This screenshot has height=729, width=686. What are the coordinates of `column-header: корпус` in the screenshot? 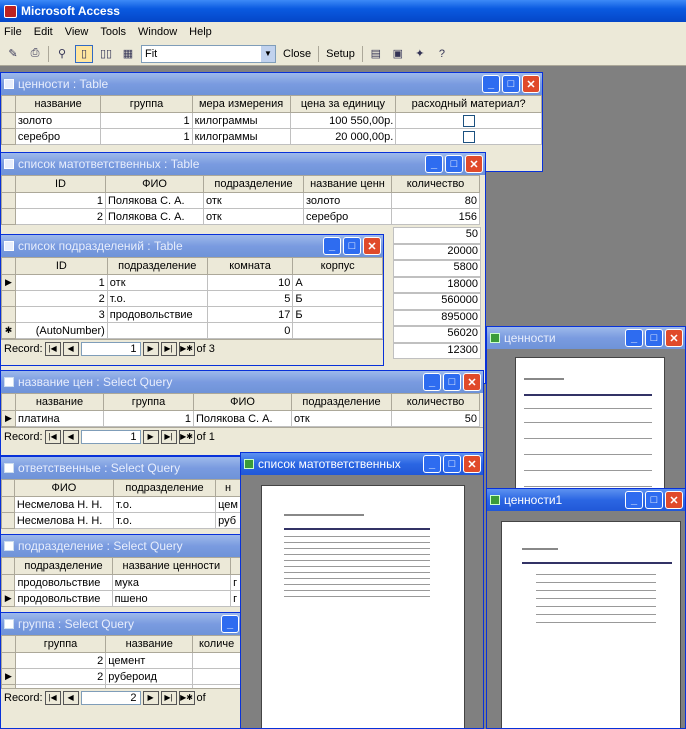 It's located at (337, 266).